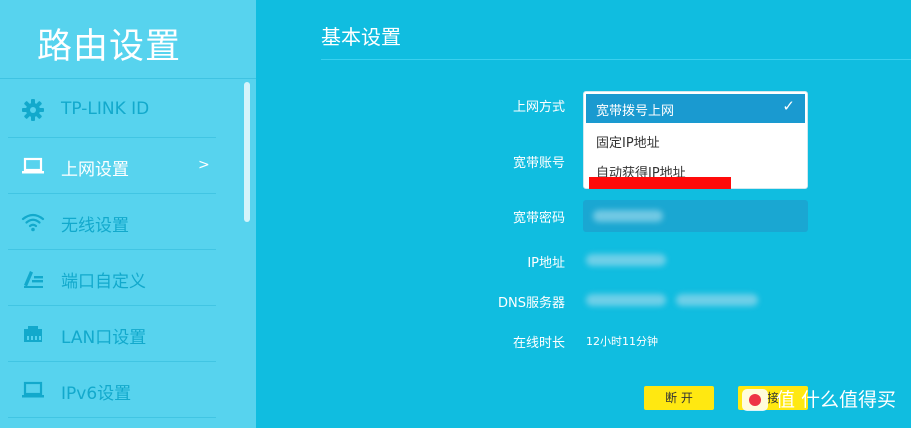  I want to click on nav-divider, so click(112, 417).